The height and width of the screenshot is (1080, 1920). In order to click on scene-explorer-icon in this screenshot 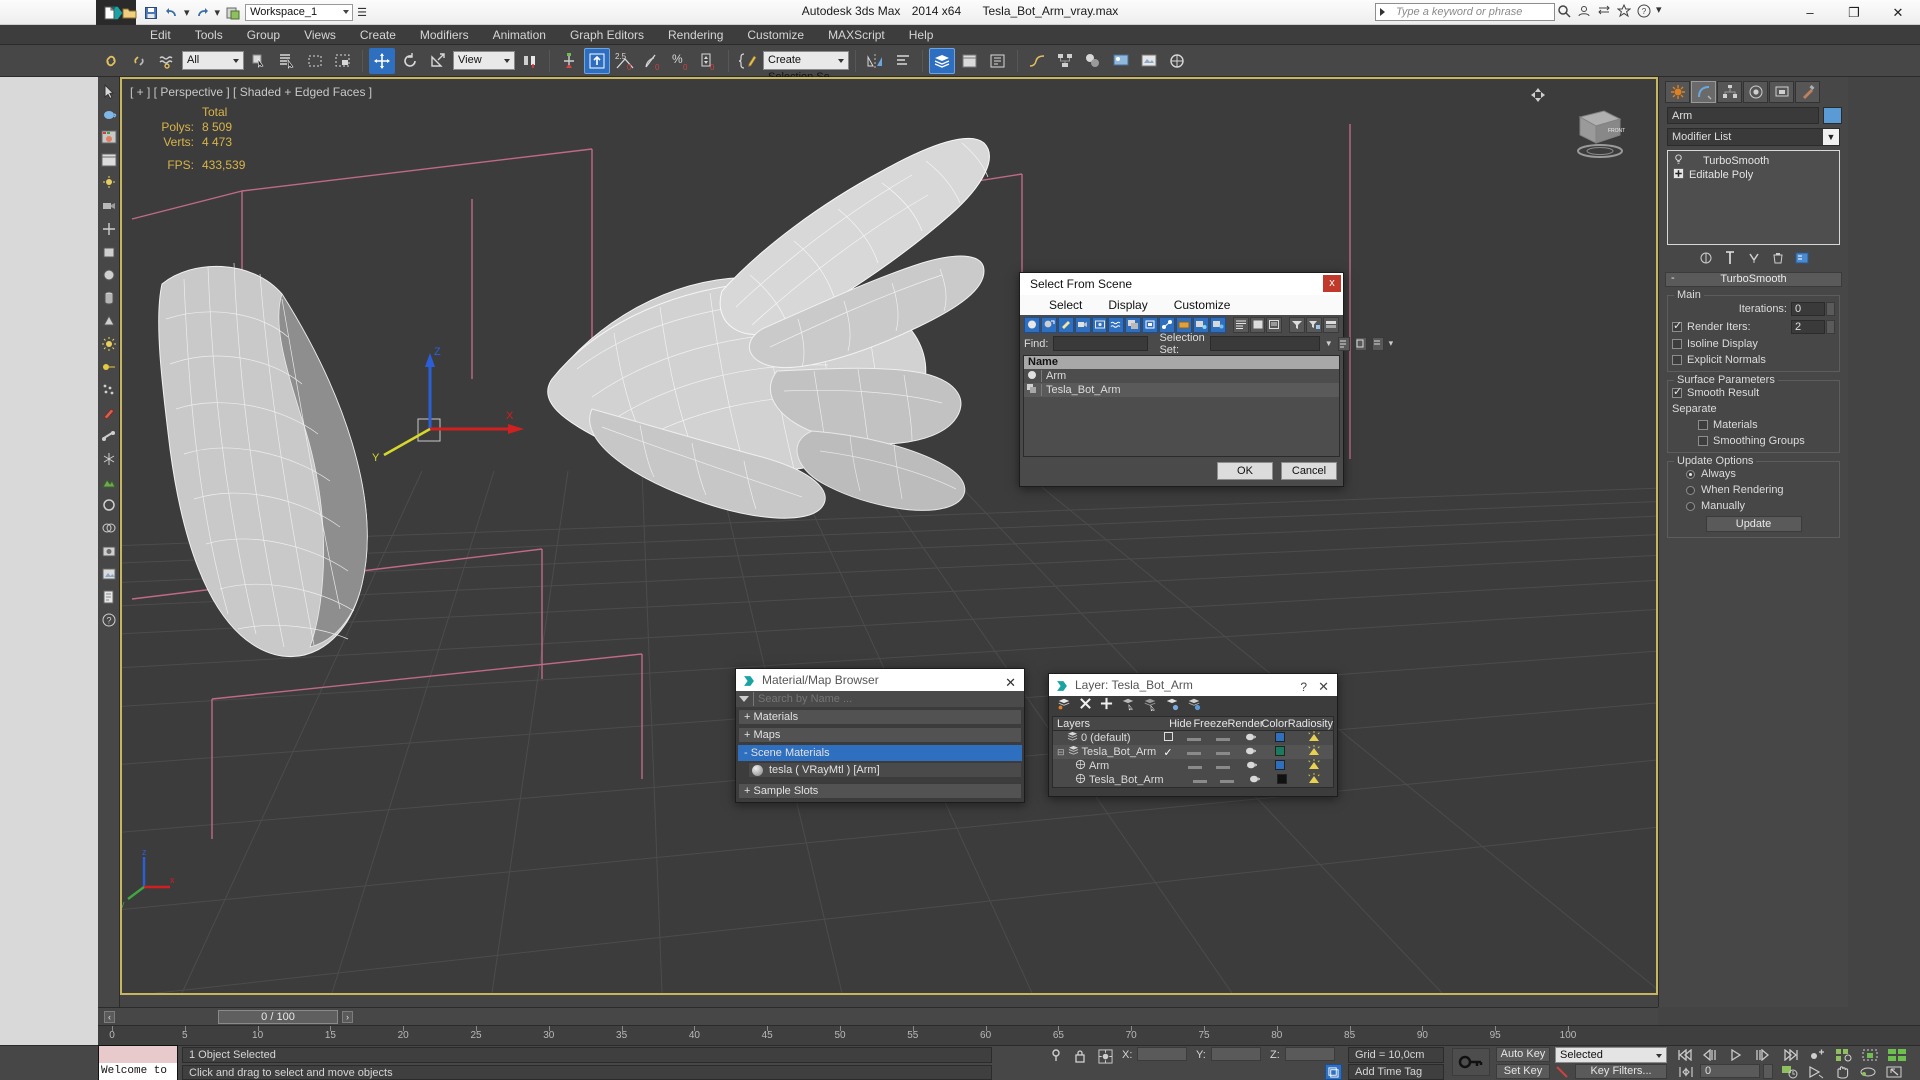, I will do `click(970, 61)`.